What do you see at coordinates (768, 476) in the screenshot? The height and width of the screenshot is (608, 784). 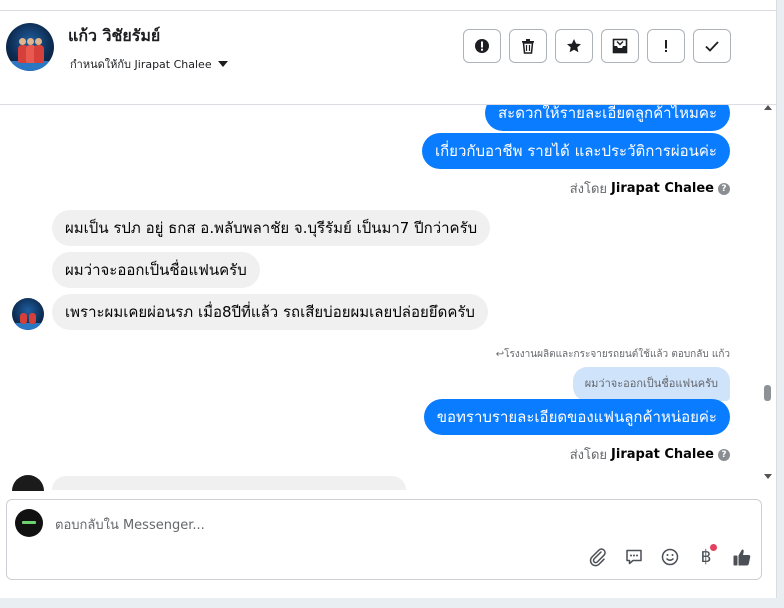 I see `scroll-down-icon` at bounding box center [768, 476].